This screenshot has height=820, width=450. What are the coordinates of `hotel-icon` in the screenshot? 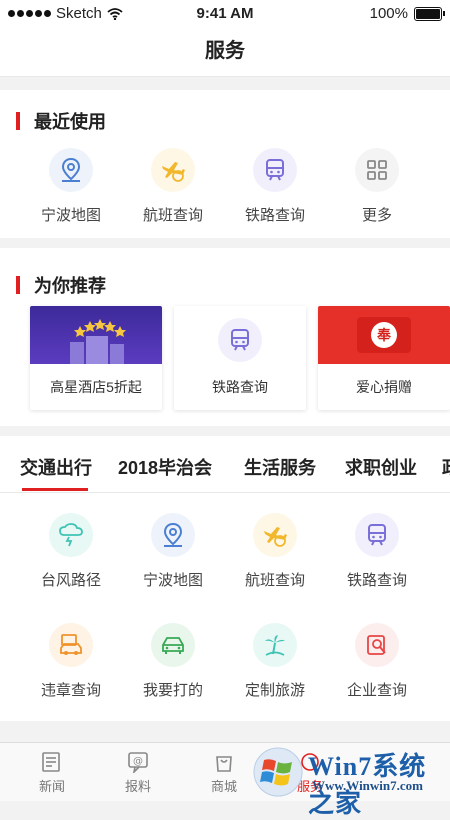 It's located at (96, 335).